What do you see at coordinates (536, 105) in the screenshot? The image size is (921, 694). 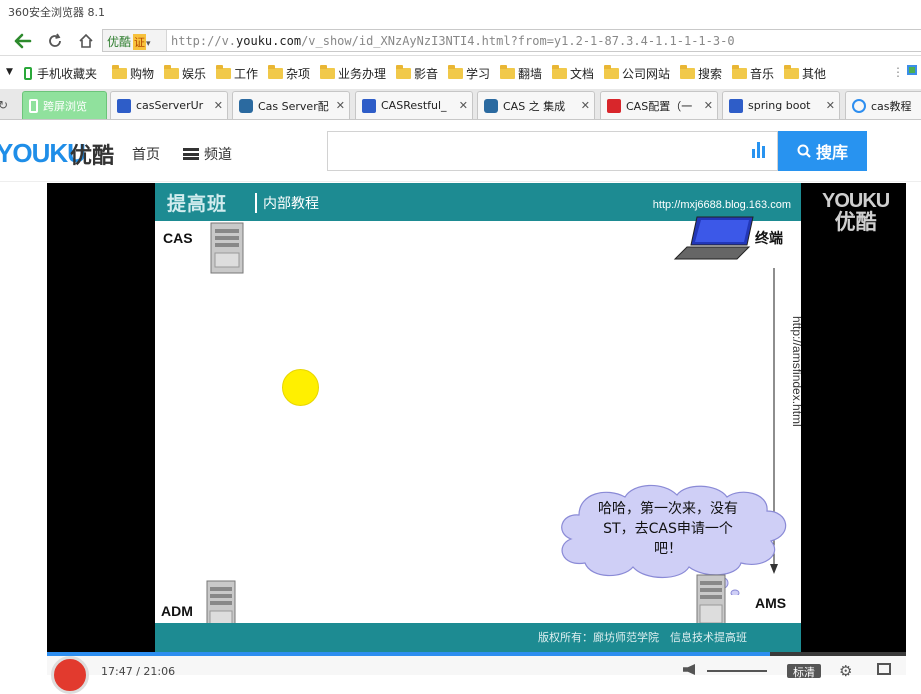 I see `tab-cas-integration: CAS 之 集成 ✕` at bounding box center [536, 105].